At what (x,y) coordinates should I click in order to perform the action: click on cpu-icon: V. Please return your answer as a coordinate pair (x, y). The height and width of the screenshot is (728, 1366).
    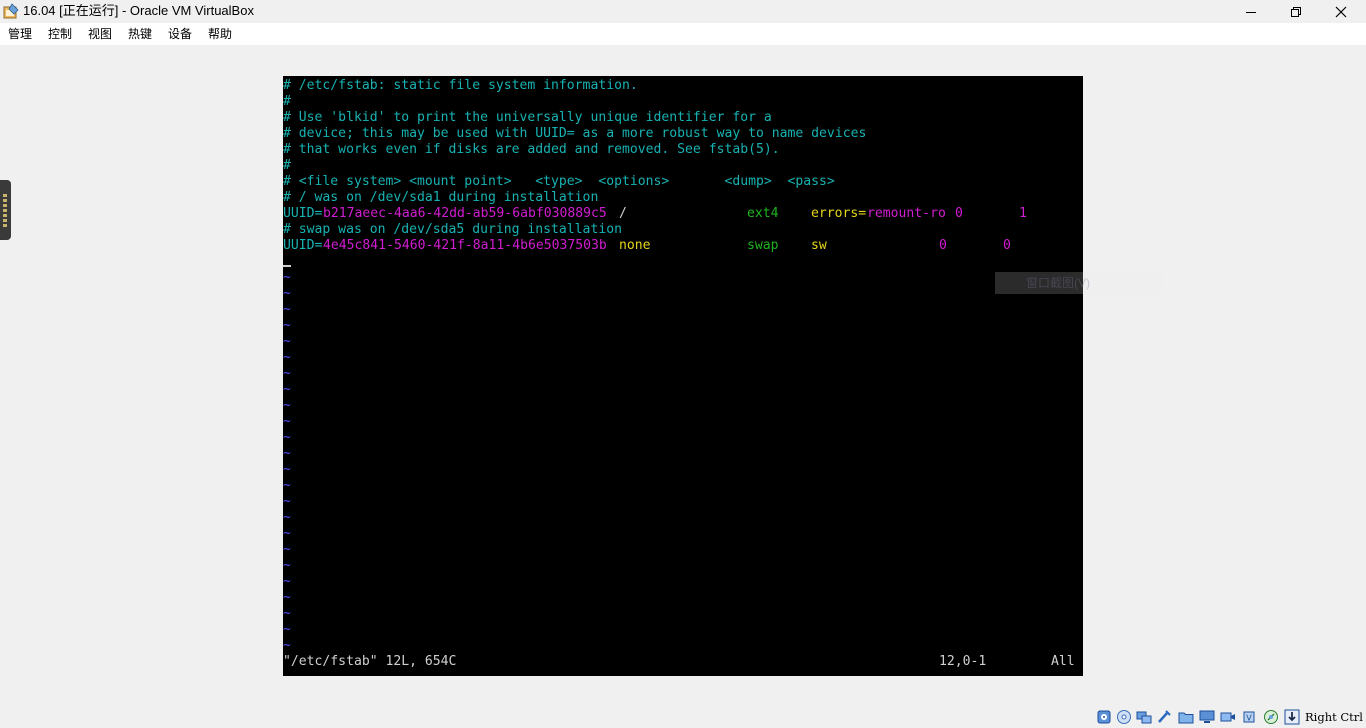
    Looking at the image, I should click on (1249, 717).